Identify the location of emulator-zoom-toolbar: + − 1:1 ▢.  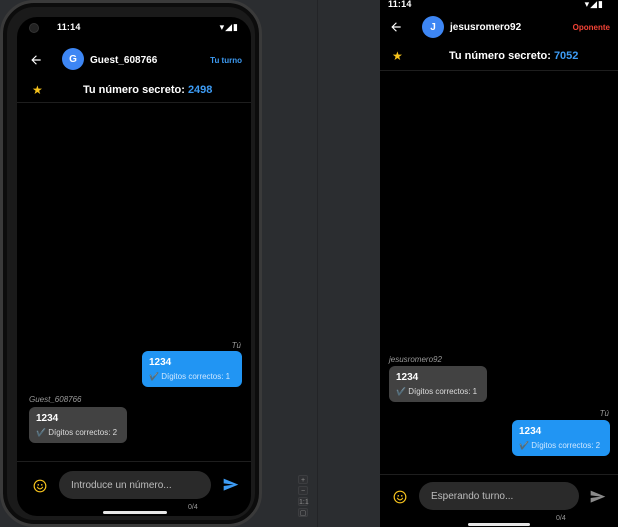
(303, 498).